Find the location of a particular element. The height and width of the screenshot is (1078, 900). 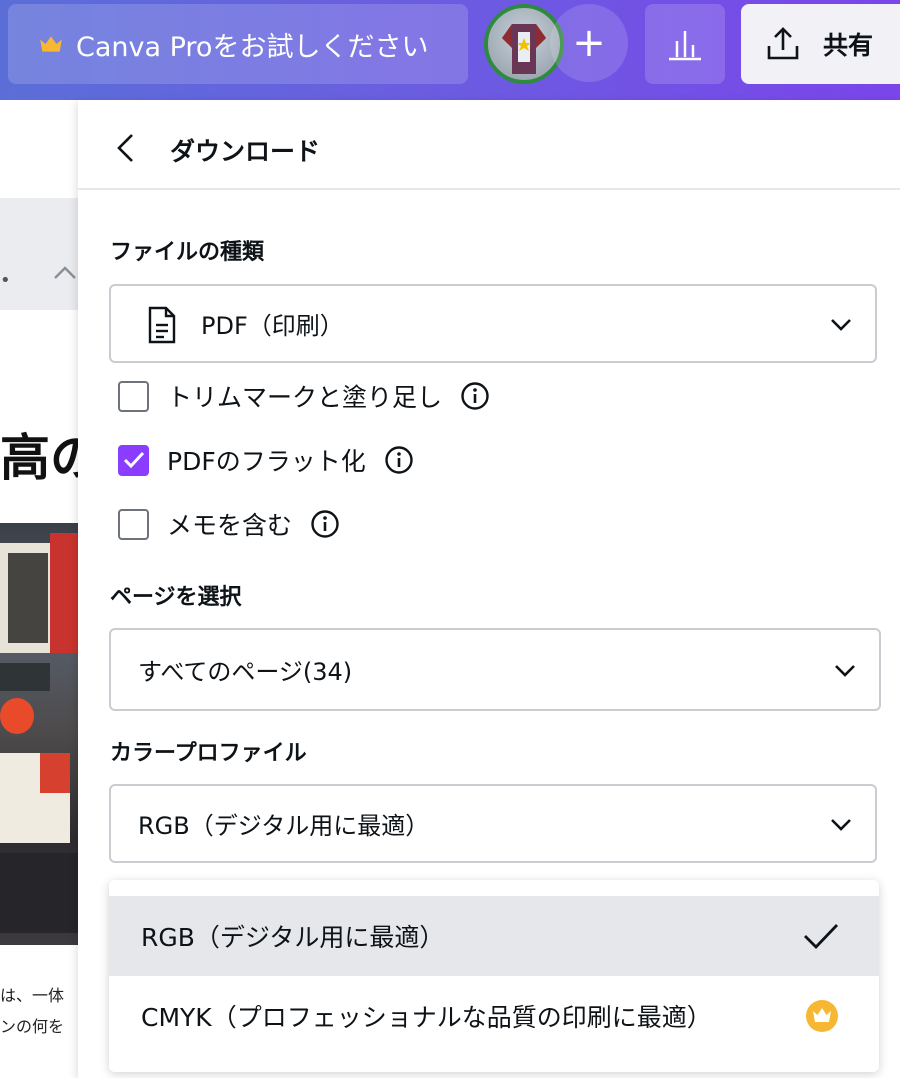

editor-topbar: Canva Proをお試しください + 共有 is located at coordinates (450, 50).